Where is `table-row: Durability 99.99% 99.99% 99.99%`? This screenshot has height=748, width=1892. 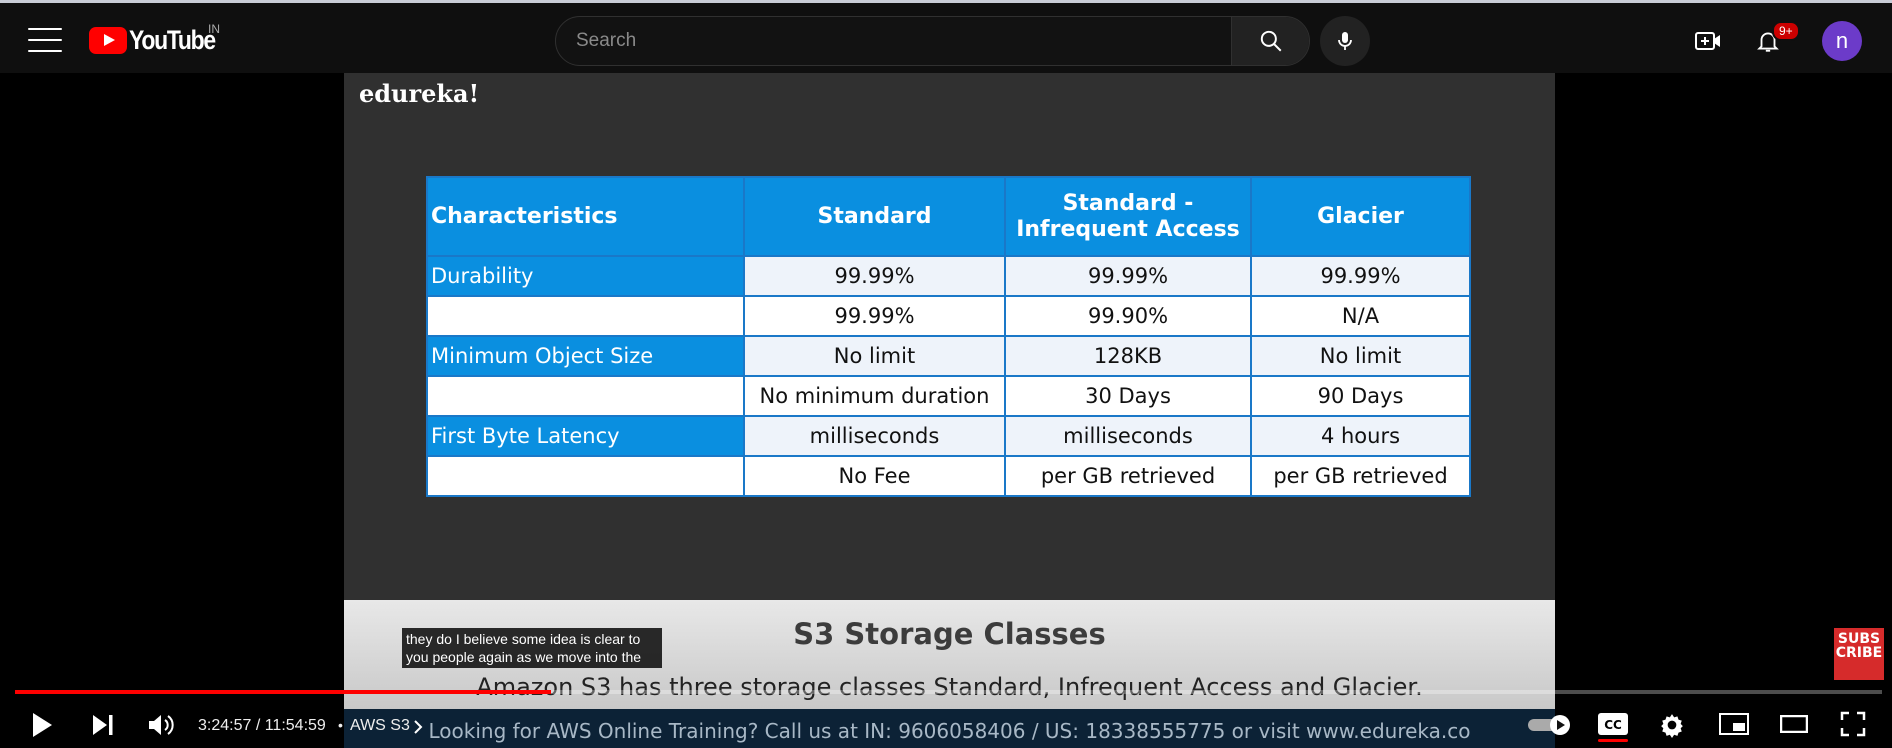 table-row: Durability 99.99% 99.99% 99.99% is located at coordinates (948, 276).